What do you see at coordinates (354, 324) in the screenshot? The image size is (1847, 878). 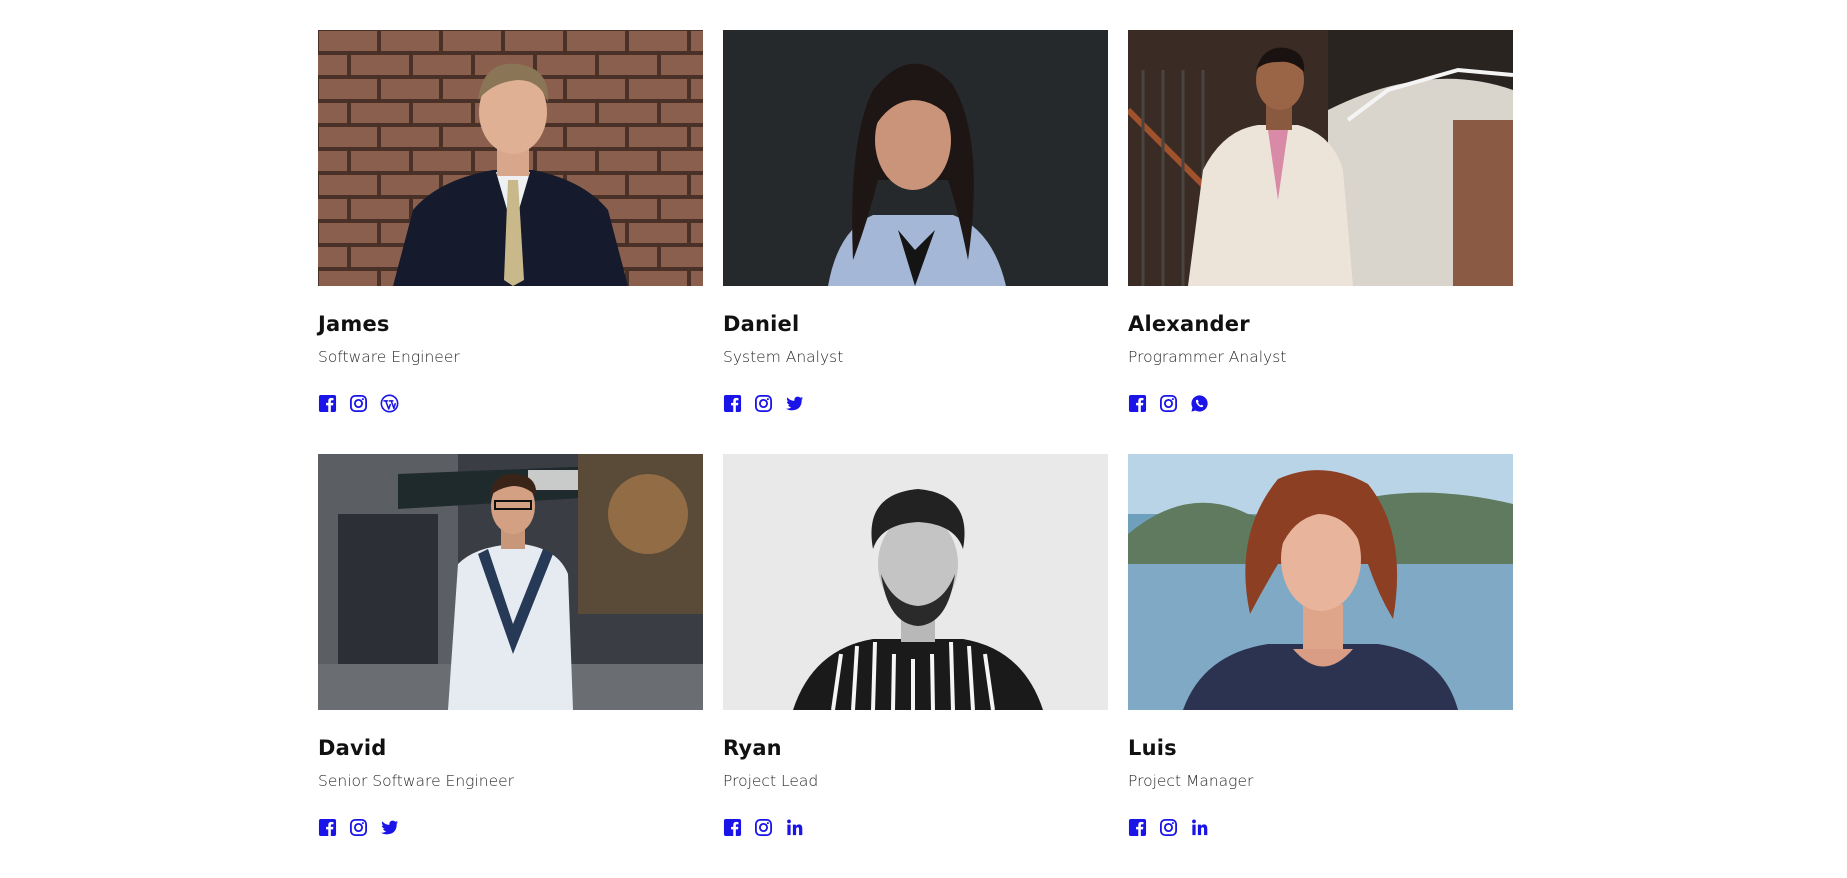 I see `member-name: James` at bounding box center [354, 324].